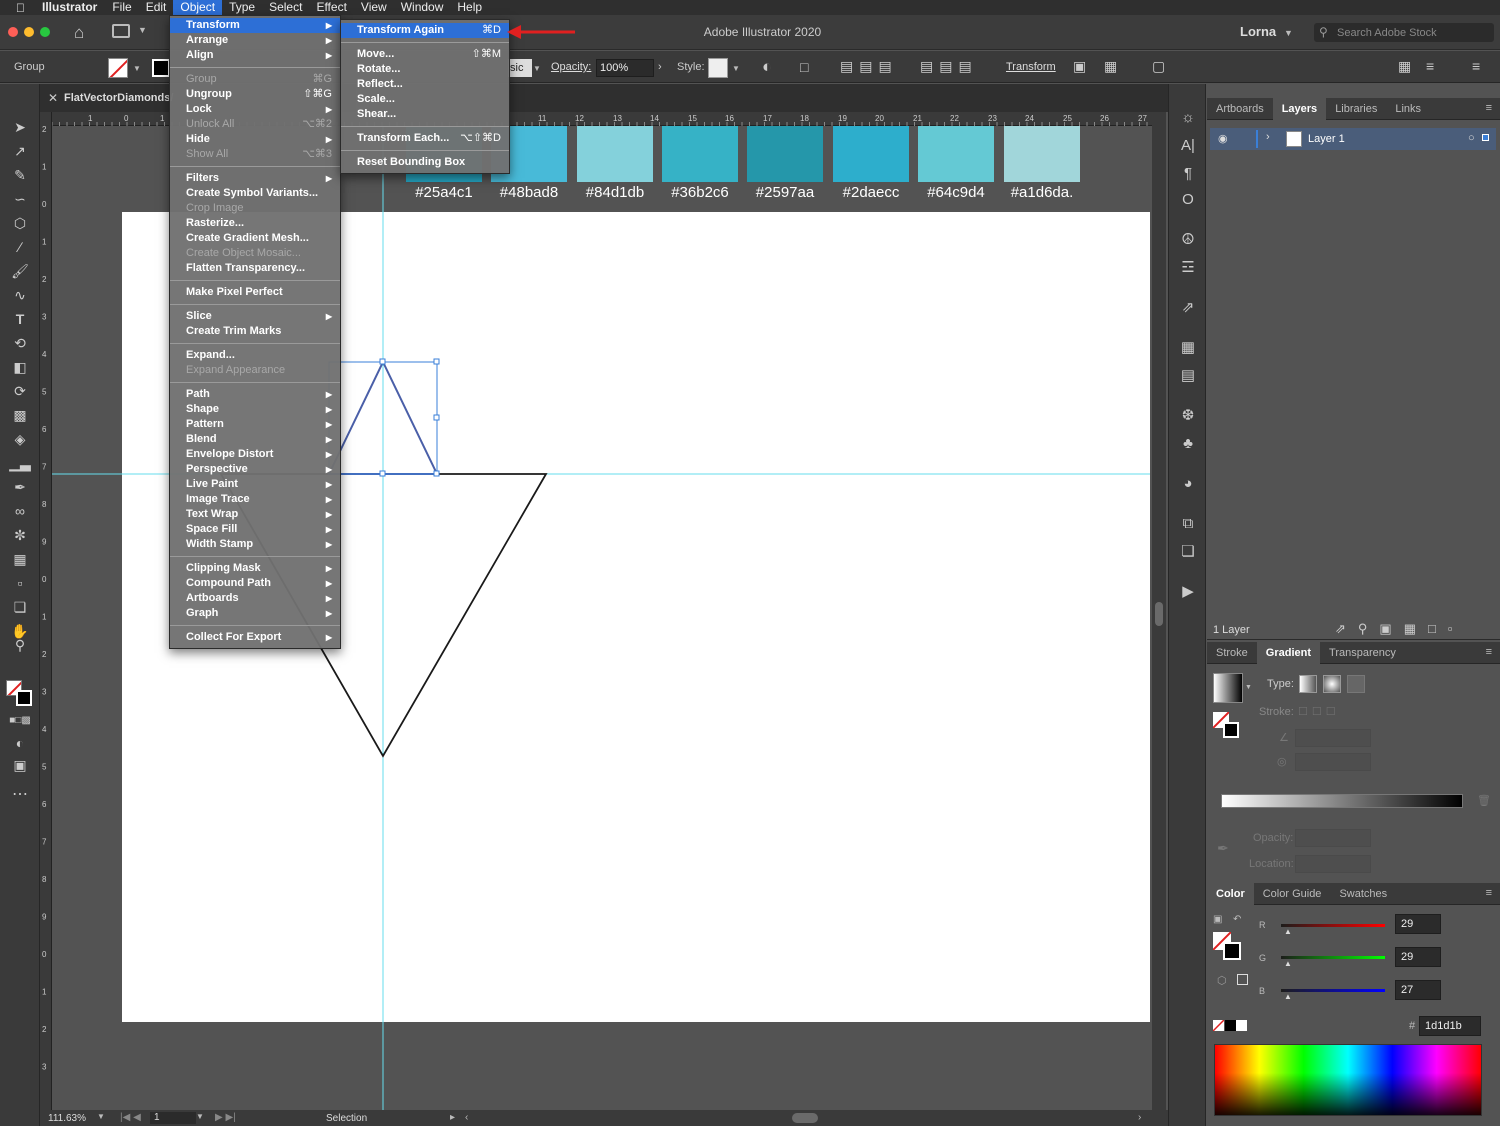  I want to click on slice-tool-icon: ❏, so click(20, 607).